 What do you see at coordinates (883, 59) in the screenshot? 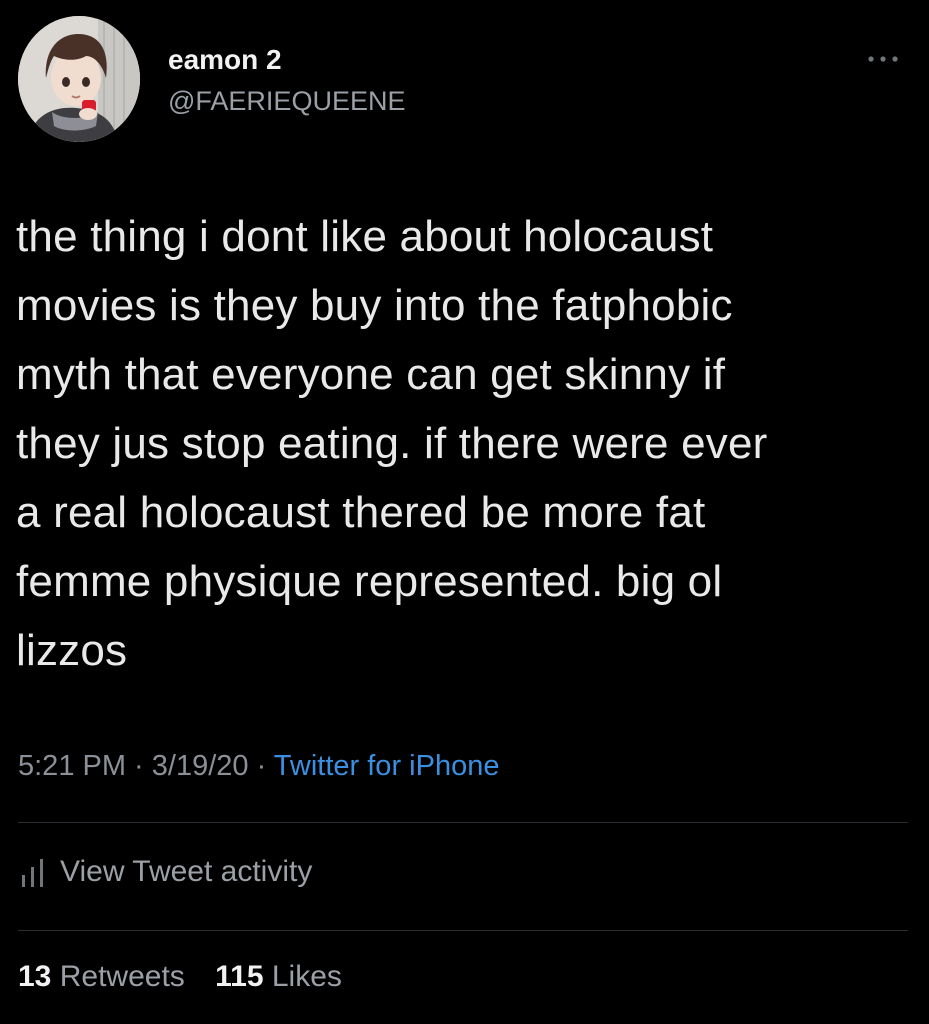
I see `more-horizontal-icon` at bounding box center [883, 59].